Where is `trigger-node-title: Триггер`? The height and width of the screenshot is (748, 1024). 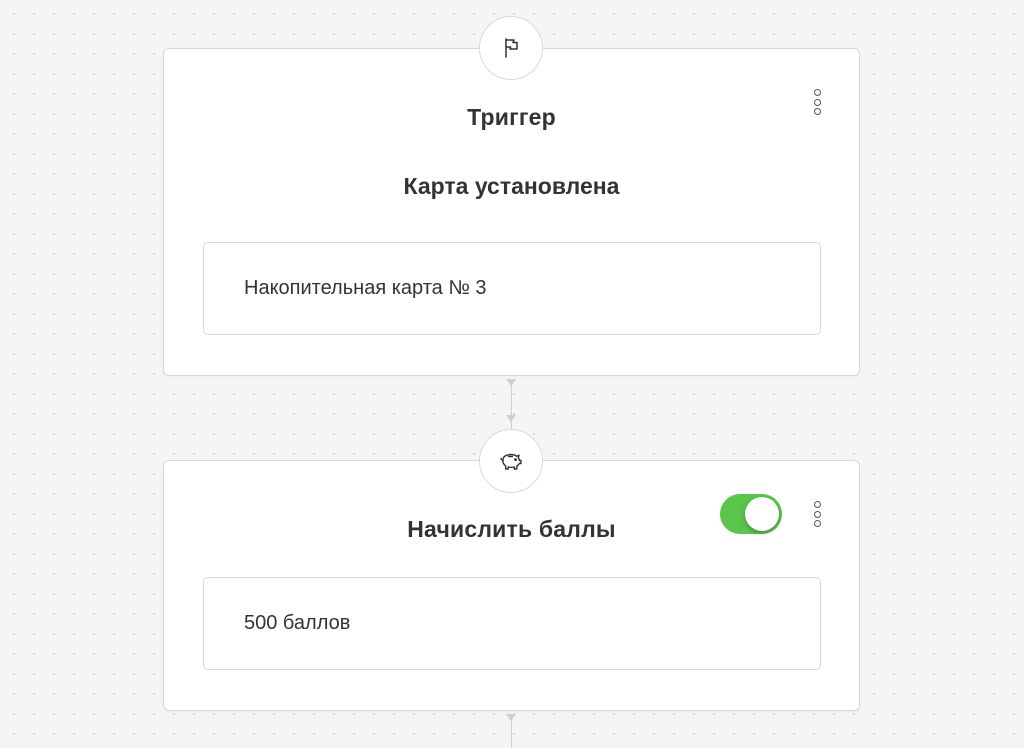 trigger-node-title: Триггер is located at coordinates (511, 117).